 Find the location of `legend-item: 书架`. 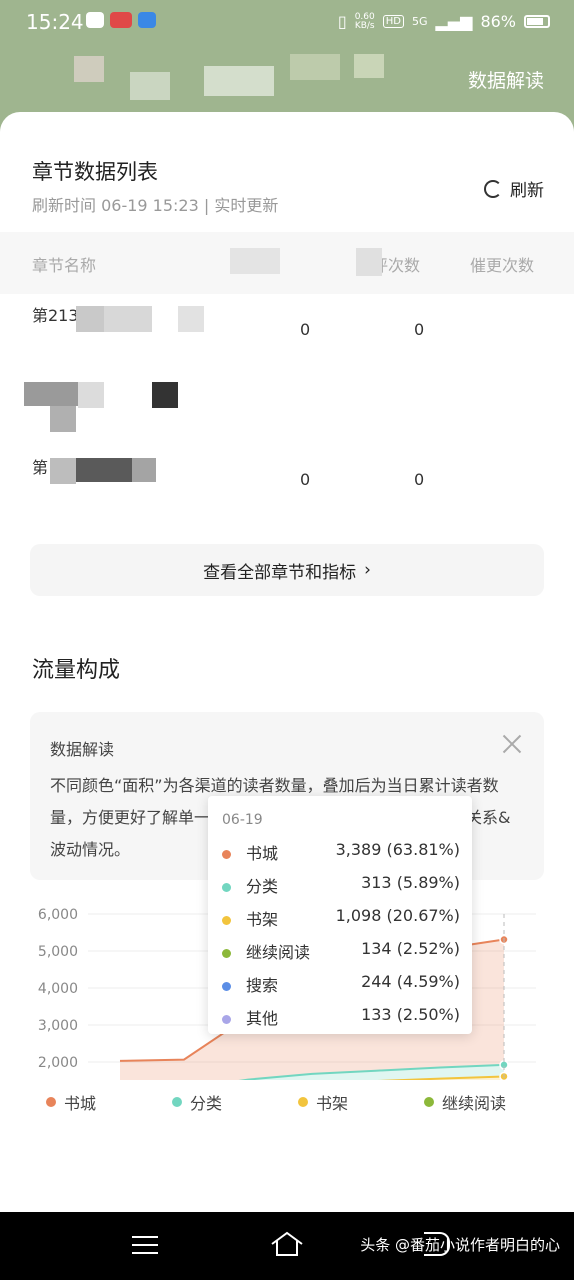

legend-item: 书架 is located at coordinates (323, 1102).